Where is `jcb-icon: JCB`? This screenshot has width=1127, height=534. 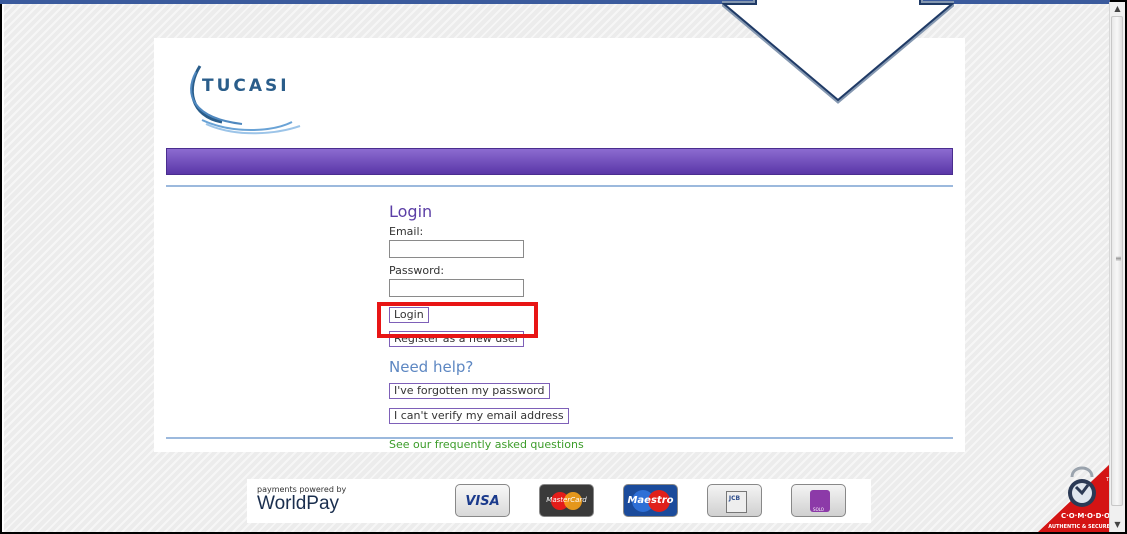
jcb-icon: JCB is located at coordinates (734, 500).